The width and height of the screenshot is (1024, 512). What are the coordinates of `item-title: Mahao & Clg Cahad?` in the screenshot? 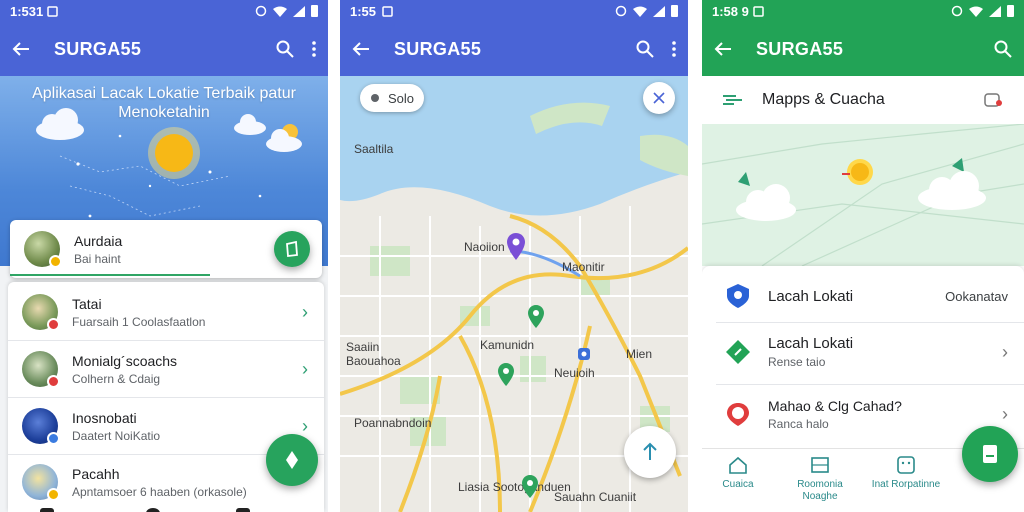 It's located at (835, 405).